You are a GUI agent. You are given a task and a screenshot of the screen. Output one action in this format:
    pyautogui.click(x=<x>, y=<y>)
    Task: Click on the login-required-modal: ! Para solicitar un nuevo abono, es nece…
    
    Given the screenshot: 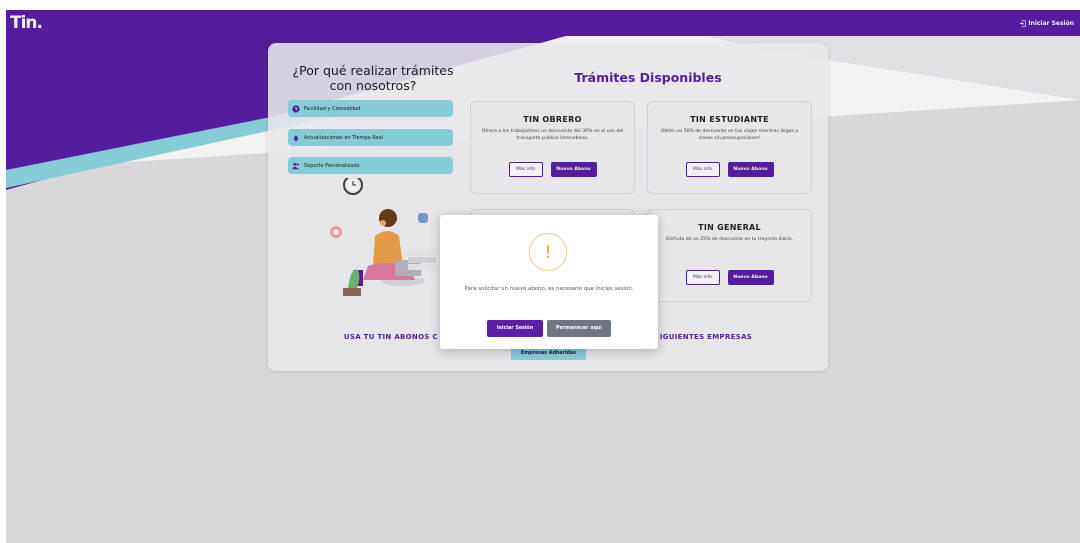 What is the action you would take?
    pyautogui.click(x=549, y=282)
    